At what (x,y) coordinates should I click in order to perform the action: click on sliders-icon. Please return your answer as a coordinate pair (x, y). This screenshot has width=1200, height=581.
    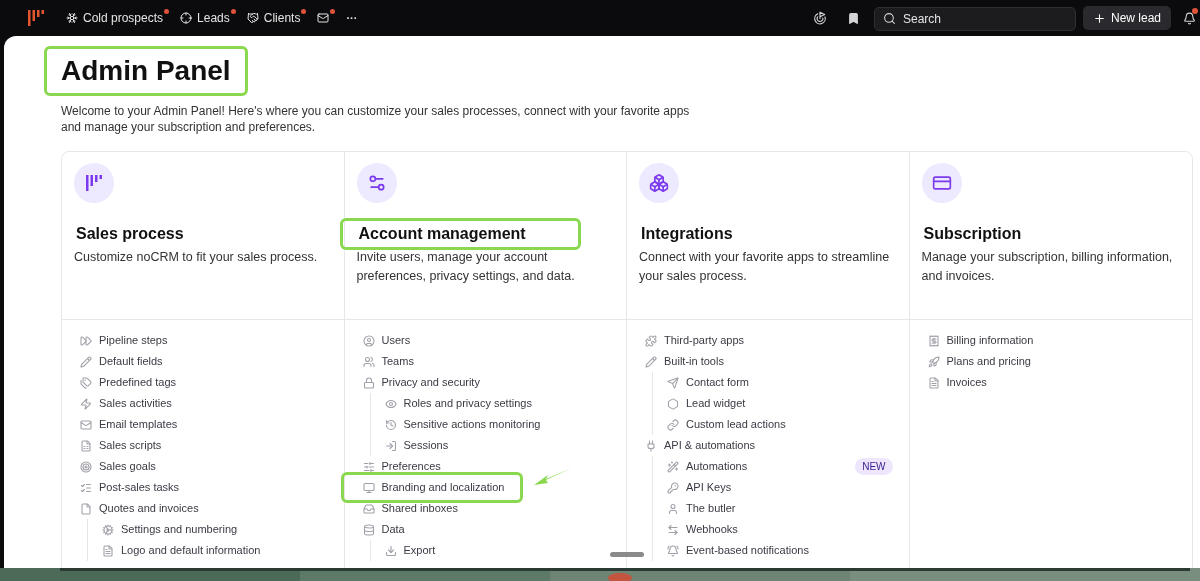
    Looking at the image, I should click on (368, 466).